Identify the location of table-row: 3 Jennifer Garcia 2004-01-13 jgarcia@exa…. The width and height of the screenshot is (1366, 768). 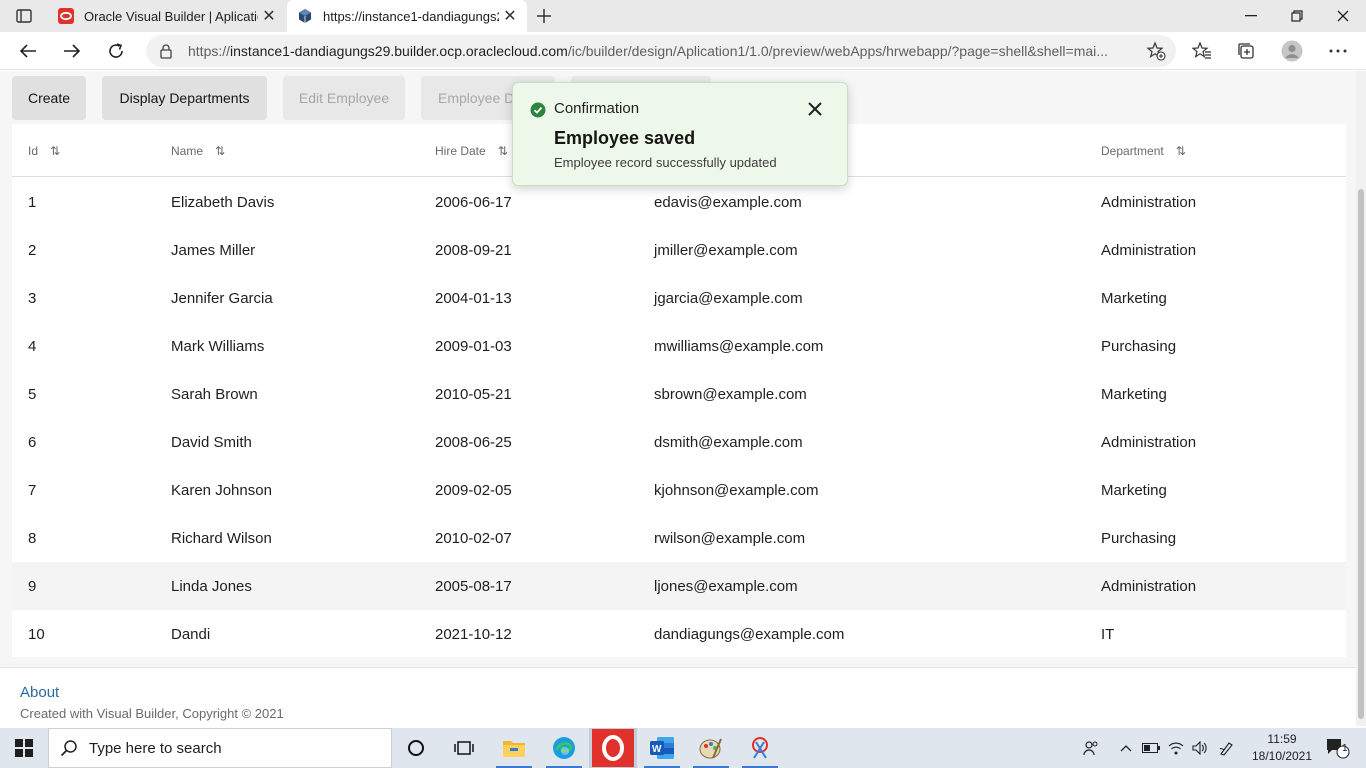
(679, 298).